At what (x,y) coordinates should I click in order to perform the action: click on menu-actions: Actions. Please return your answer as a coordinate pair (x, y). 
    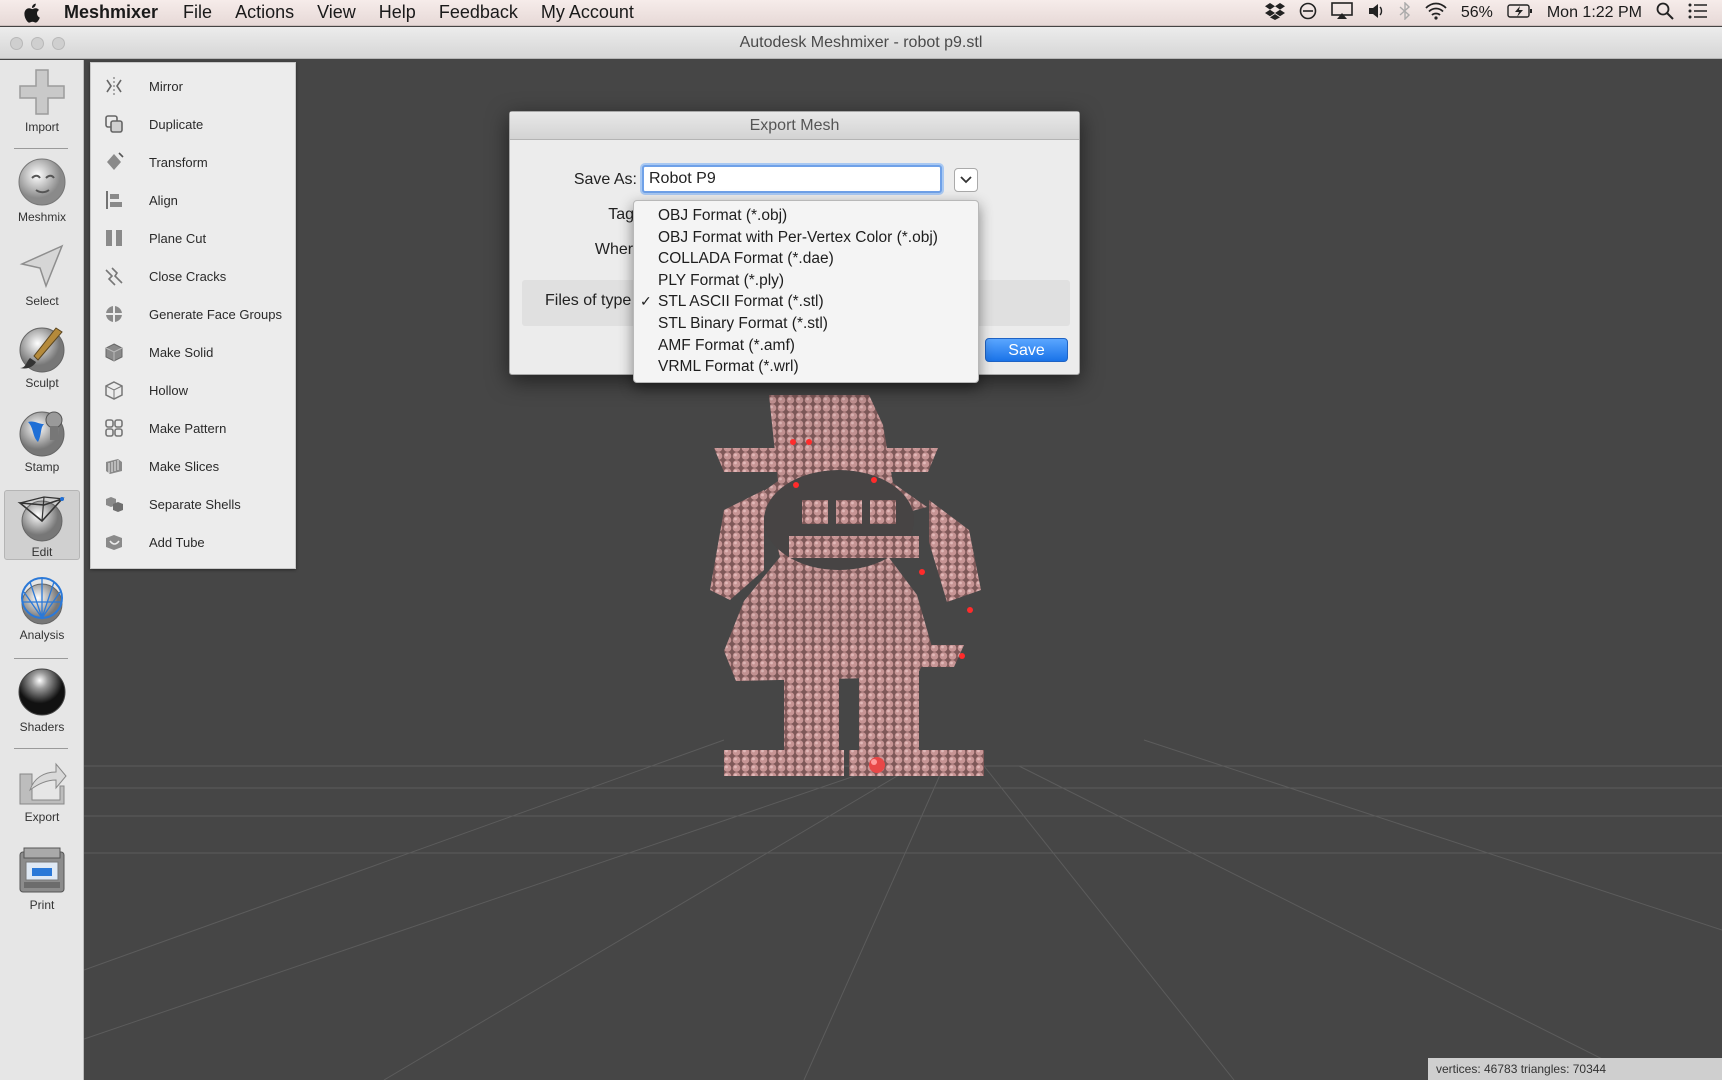
    Looking at the image, I should click on (264, 12).